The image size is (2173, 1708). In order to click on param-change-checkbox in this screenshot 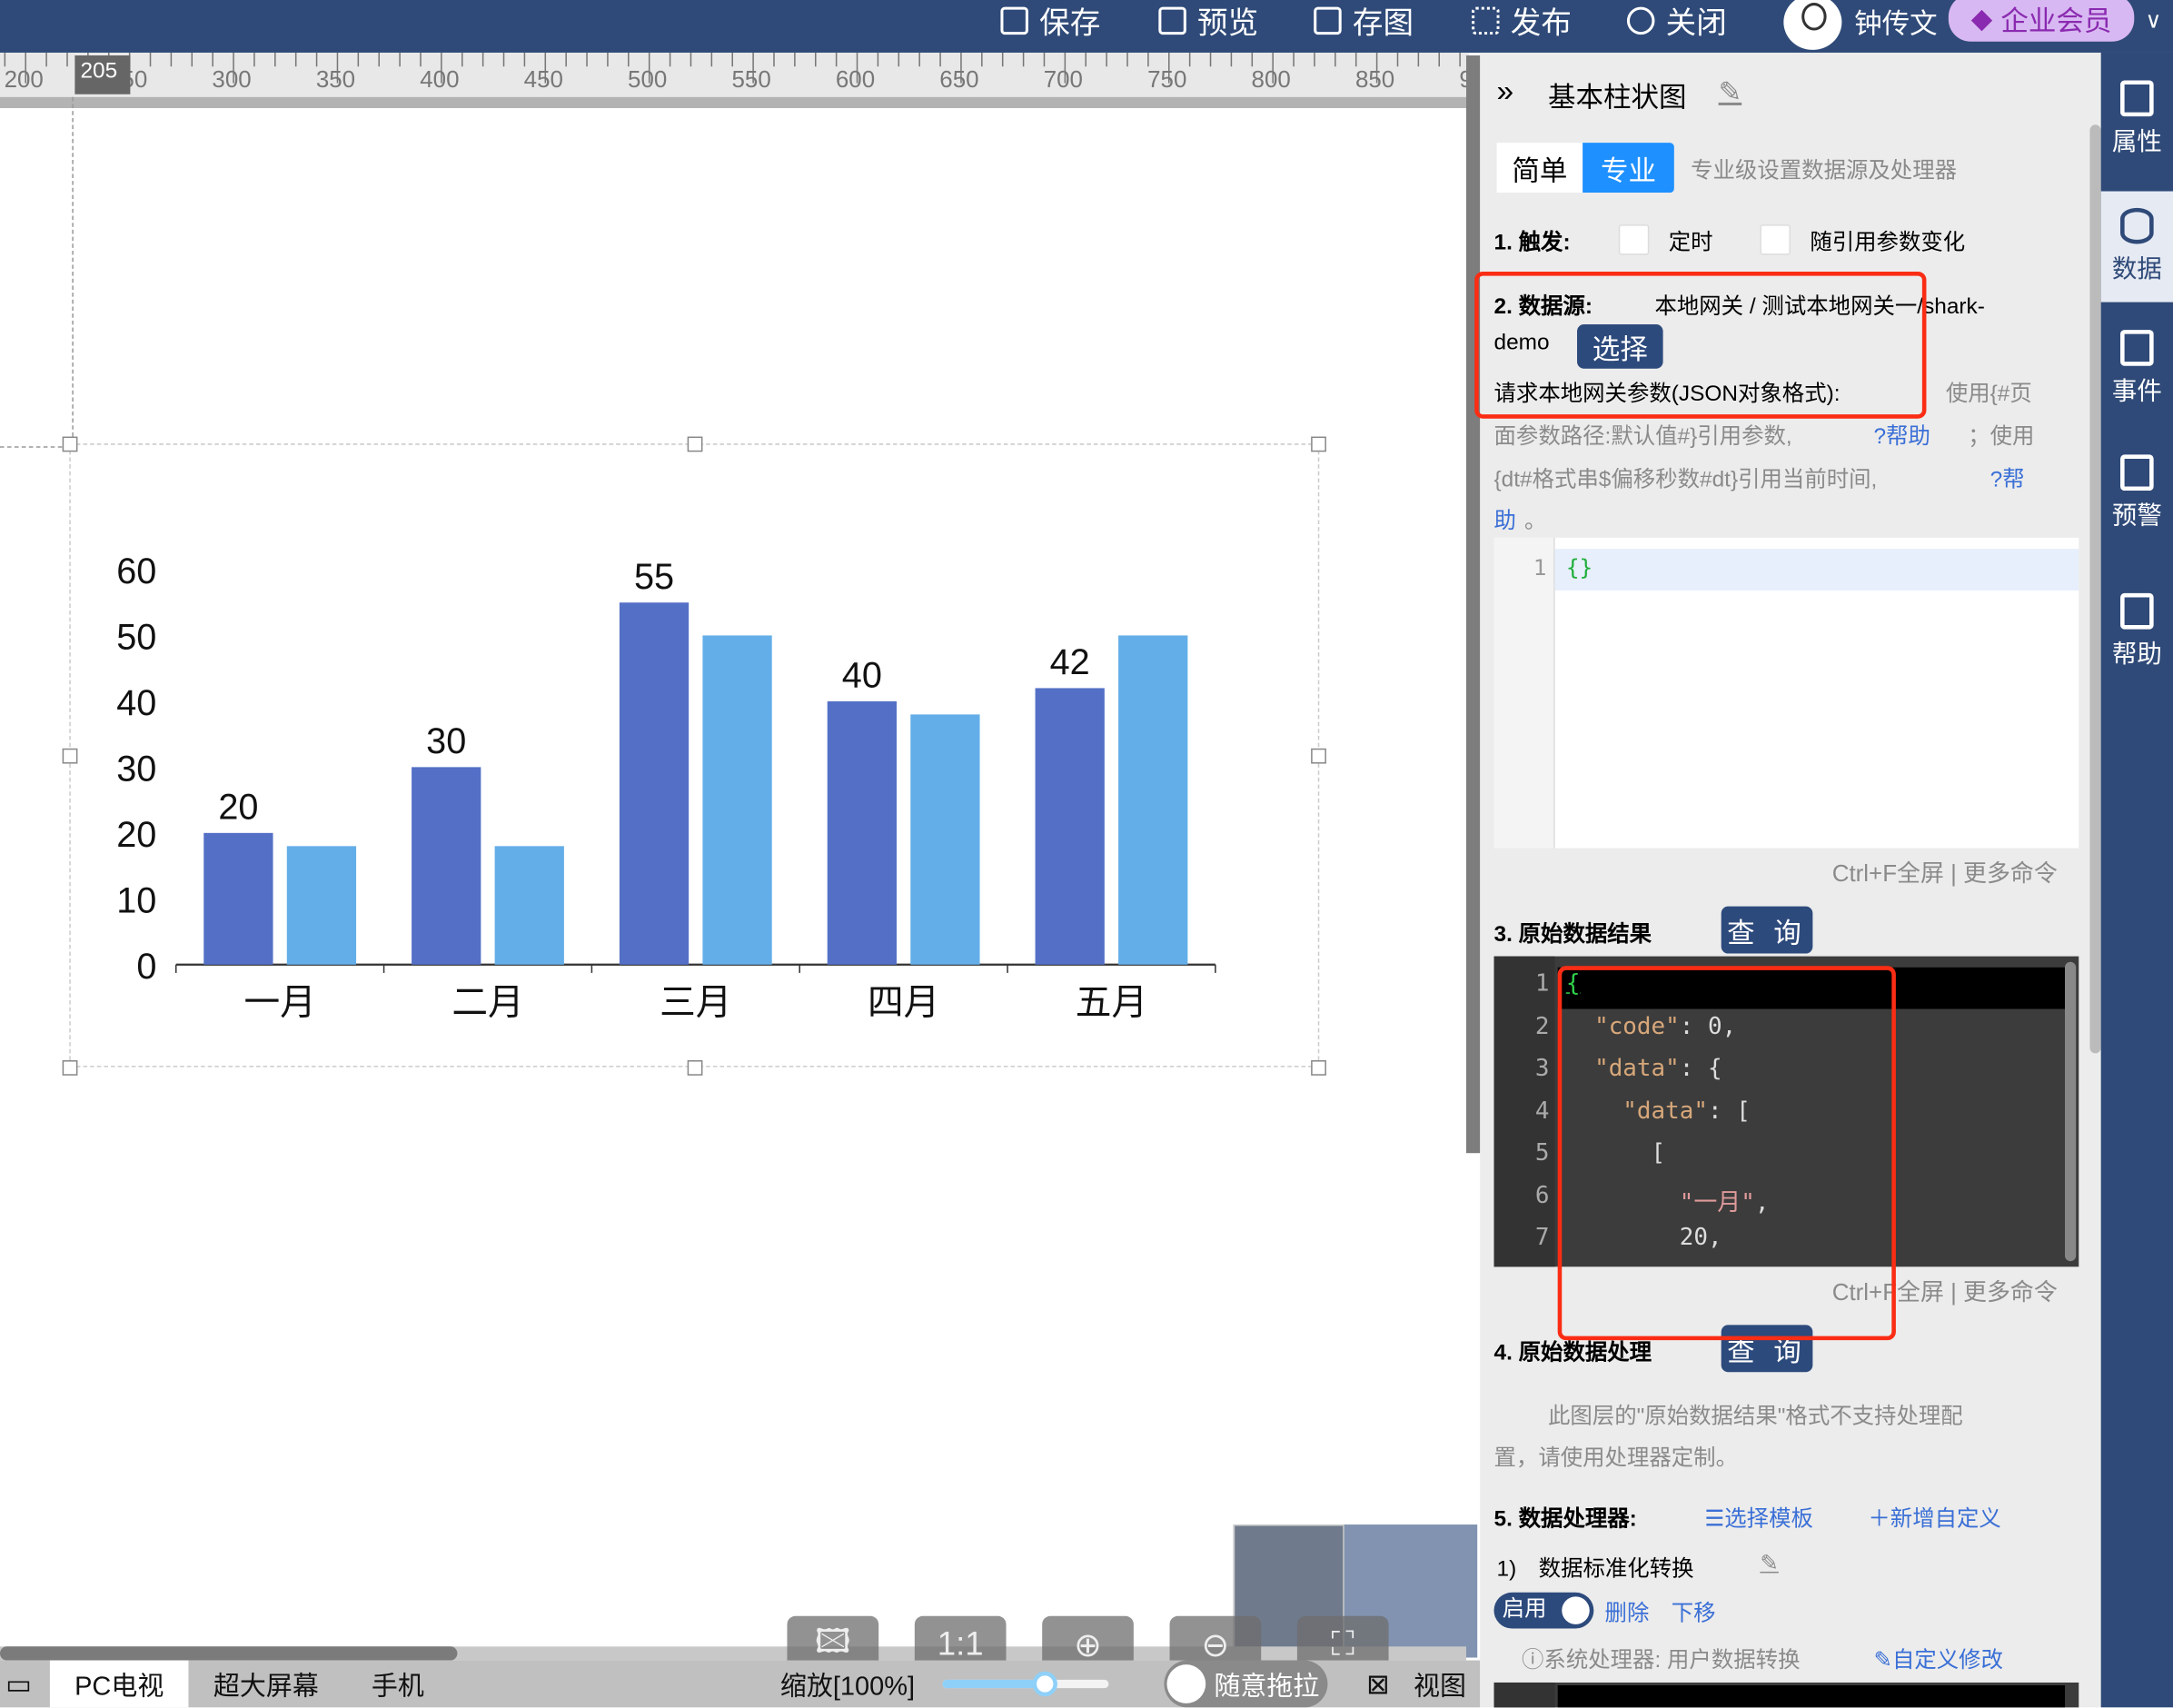, I will do `click(1775, 239)`.